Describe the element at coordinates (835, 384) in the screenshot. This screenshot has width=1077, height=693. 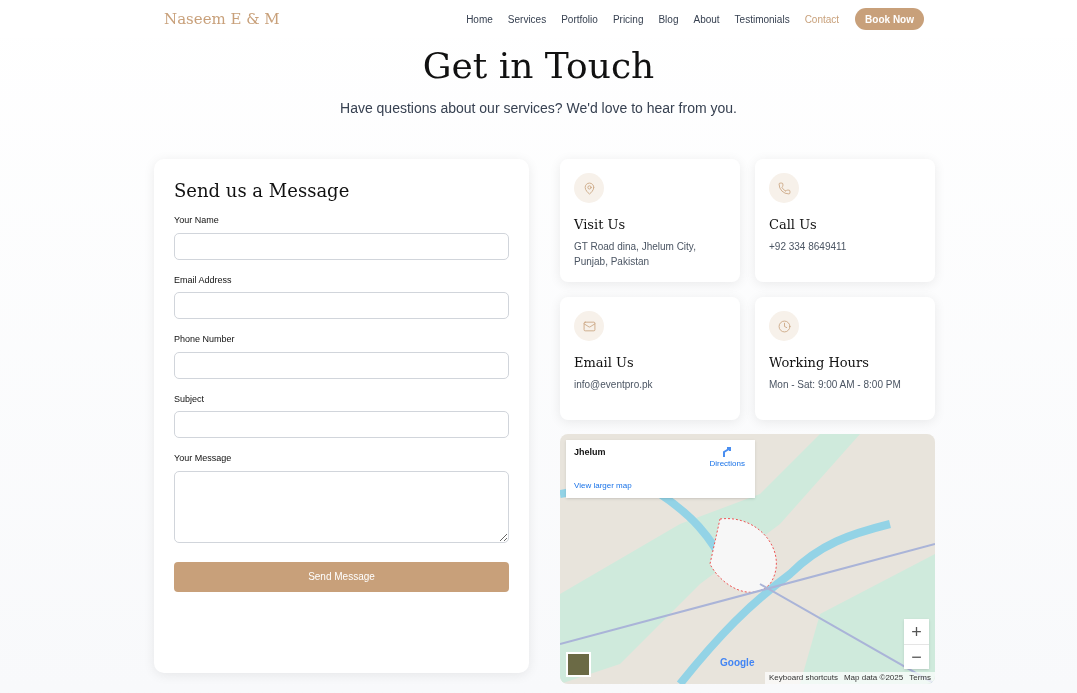
I see `card-text: Mon - Sat: 9:00 AM - 8:00 PM` at that location.